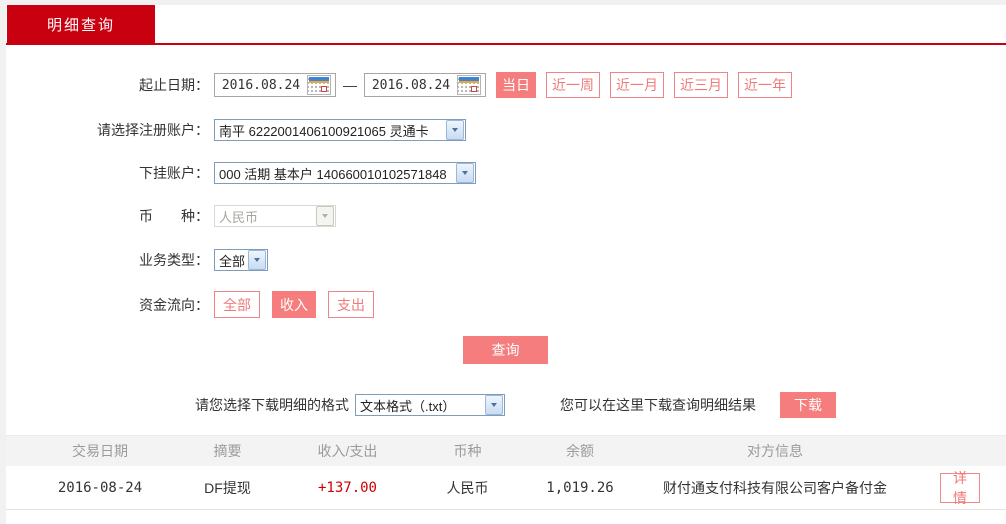 The width and height of the screenshot is (1006, 524). Describe the element at coordinates (506, 44) in the screenshot. I see `tab-underline` at that location.